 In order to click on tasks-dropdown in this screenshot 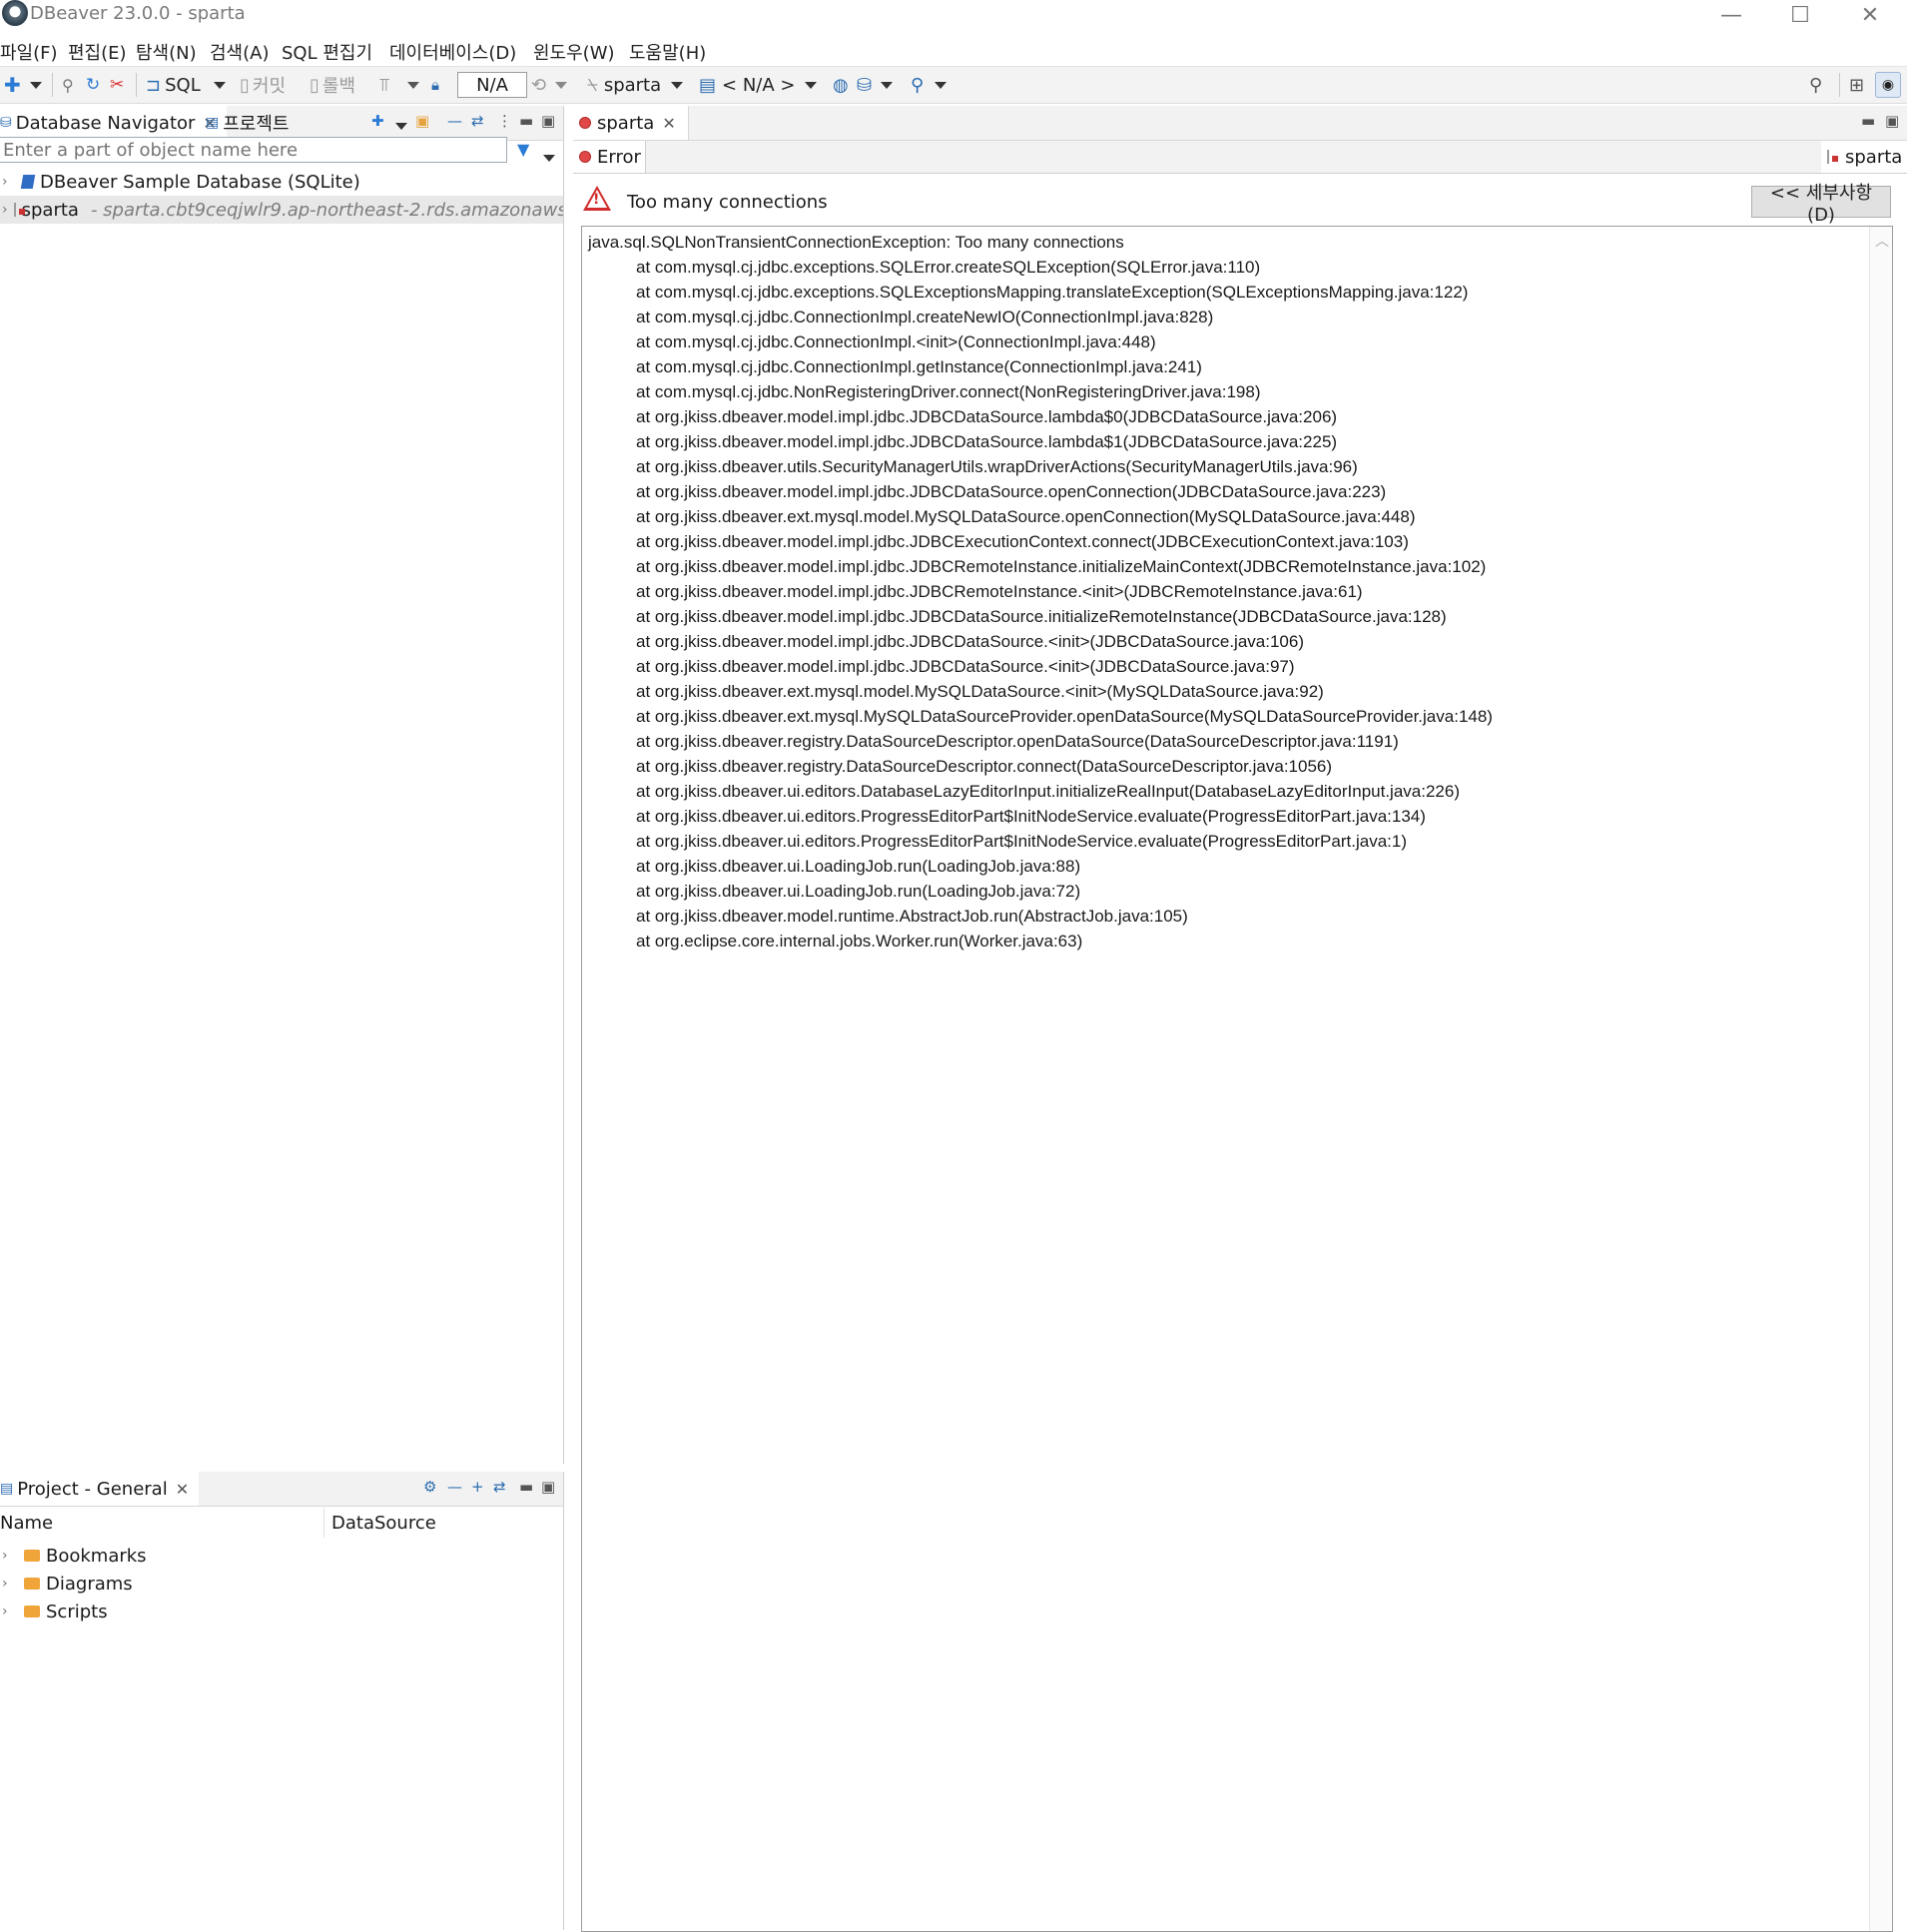, I will do `click(887, 85)`.